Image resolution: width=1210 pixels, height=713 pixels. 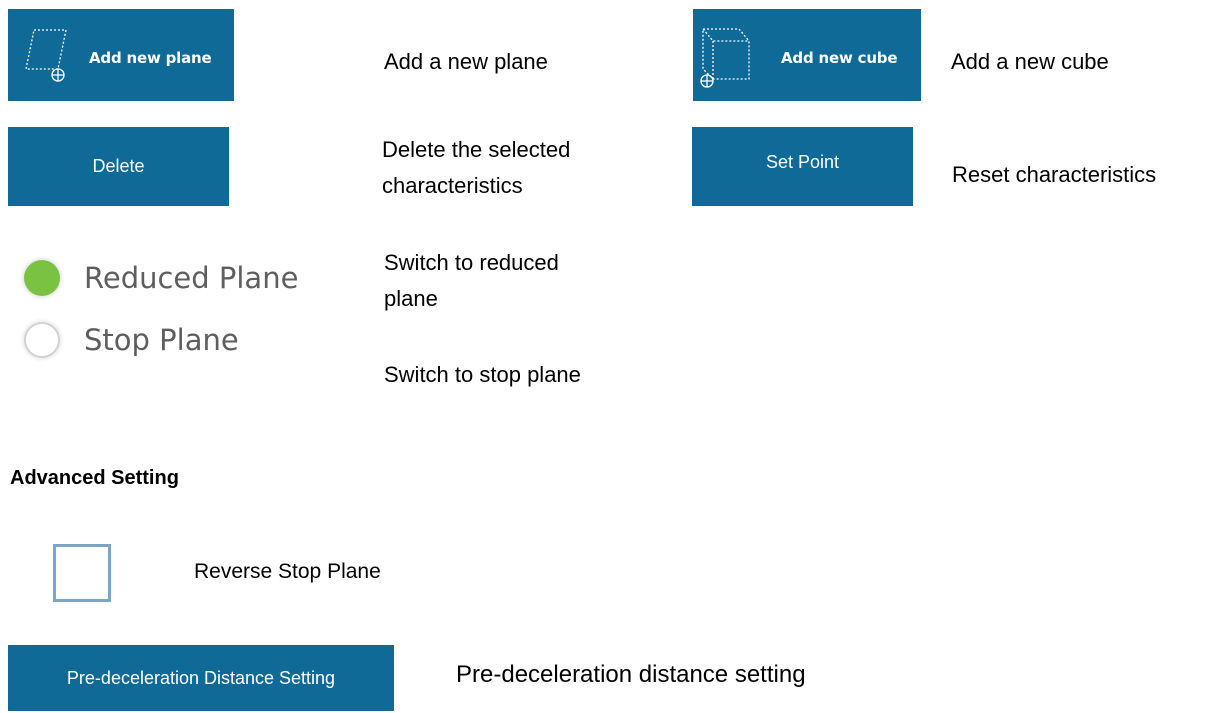 I want to click on pre-deceleration-description: Pre-deceleration distance setting, so click(x=631, y=674).